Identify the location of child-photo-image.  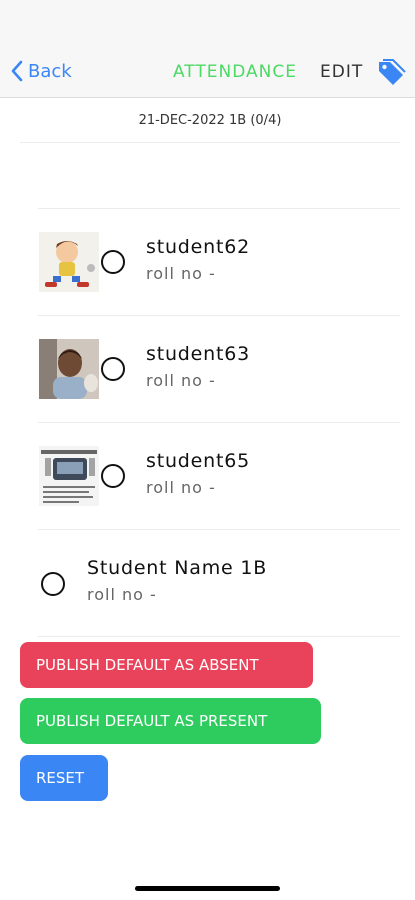
(69, 369).